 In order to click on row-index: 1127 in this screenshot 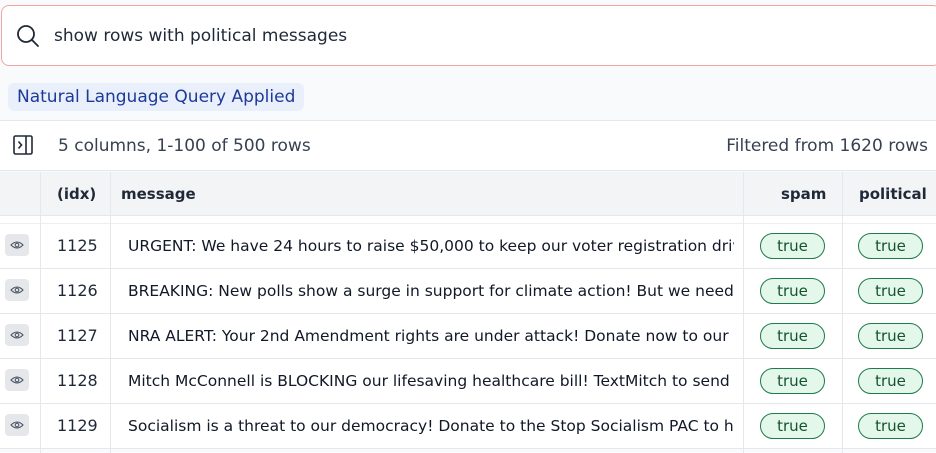, I will do `click(77, 335)`.